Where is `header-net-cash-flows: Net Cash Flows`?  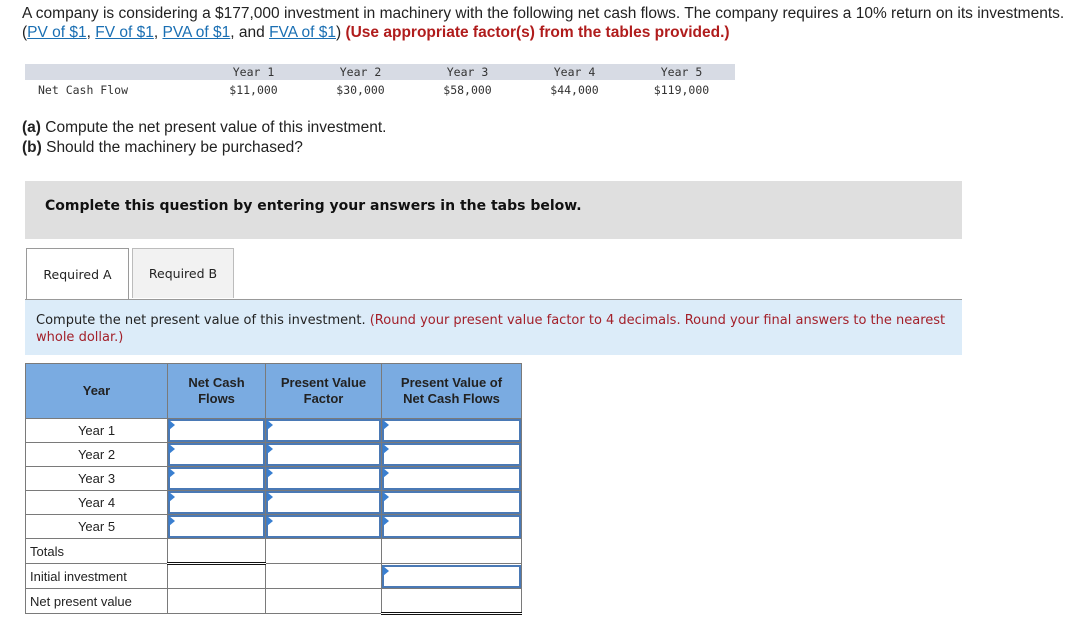 header-net-cash-flows: Net Cash Flows is located at coordinates (216, 391).